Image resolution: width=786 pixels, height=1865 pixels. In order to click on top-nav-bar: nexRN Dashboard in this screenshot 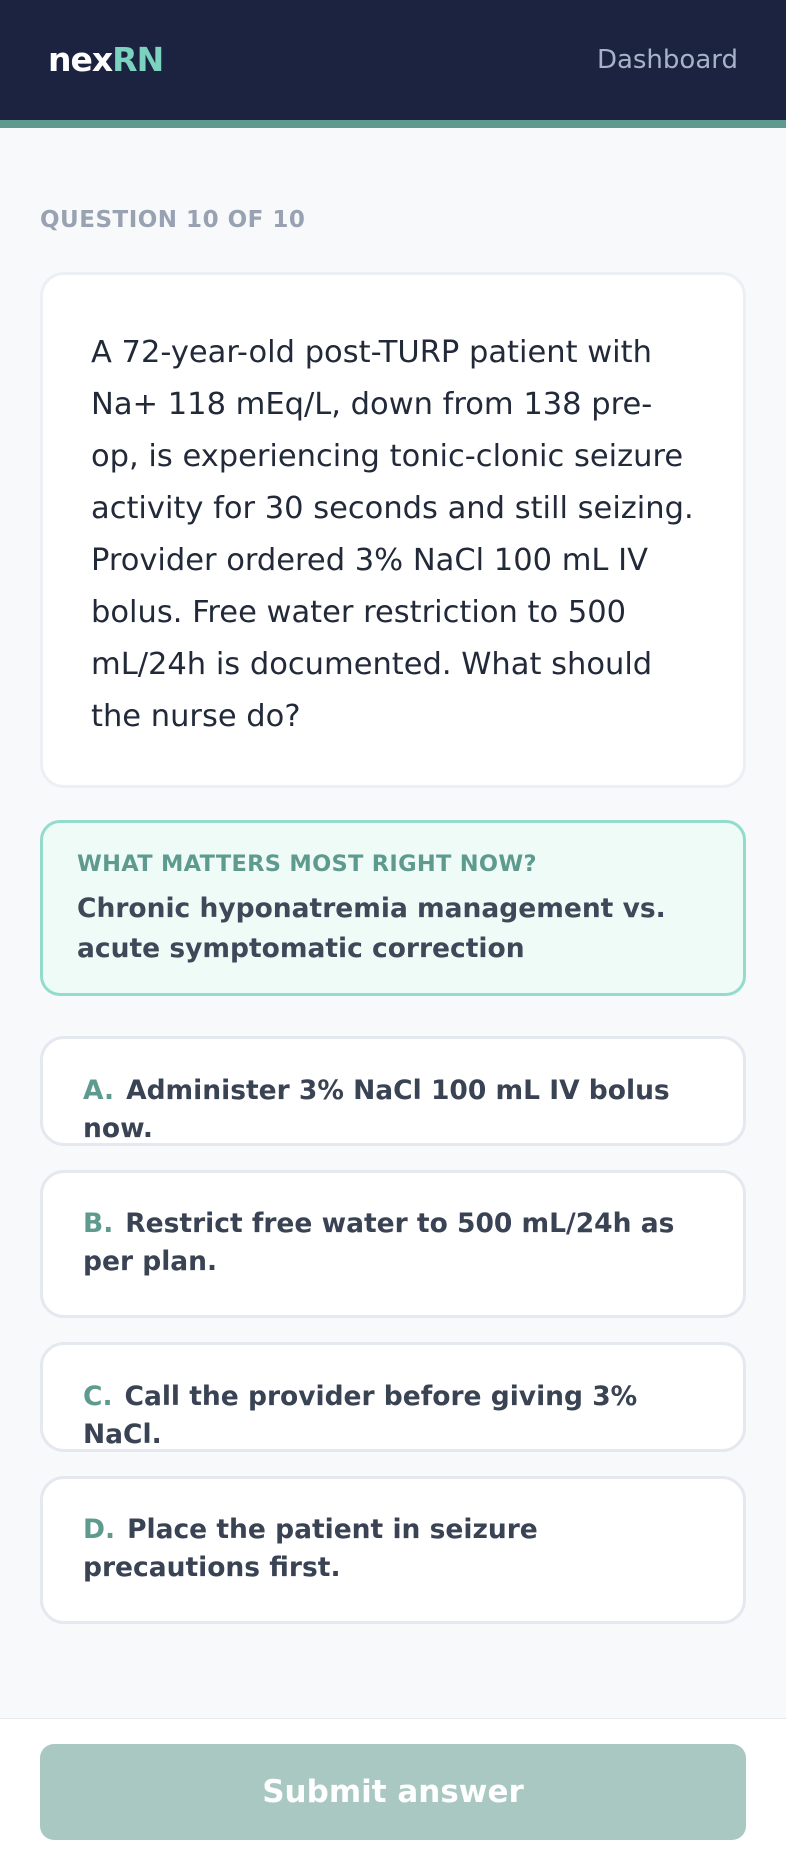, I will do `click(393, 64)`.